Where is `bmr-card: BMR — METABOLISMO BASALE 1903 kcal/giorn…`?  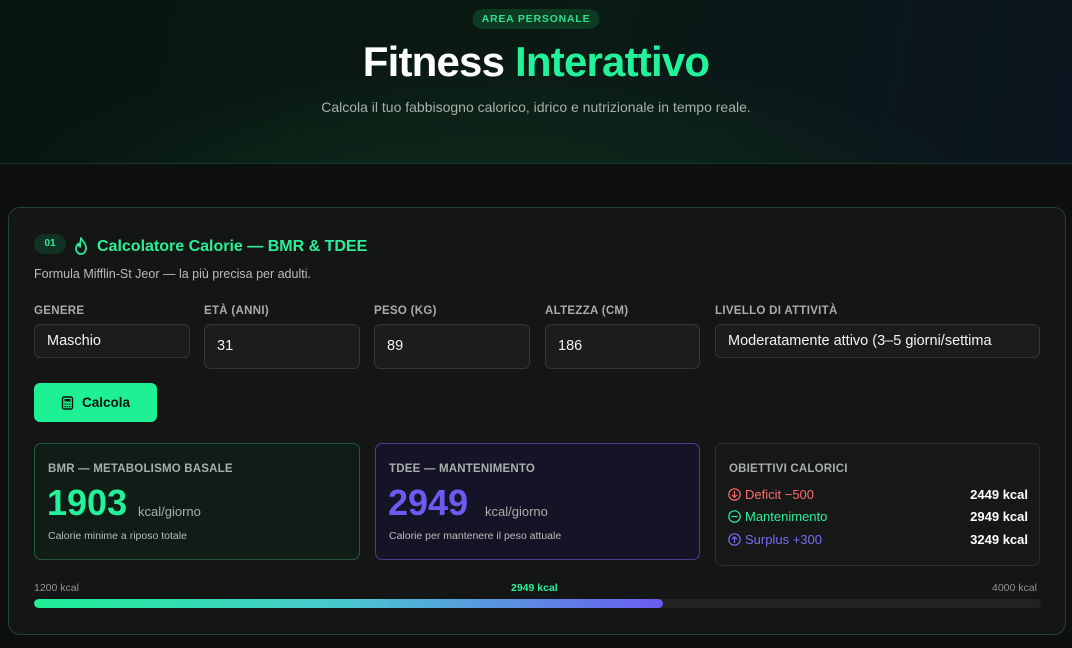
bmr-card: BMR — METABOLISMO BASALE 1903 kcal/giorn… is located at coordinates (197, 501).